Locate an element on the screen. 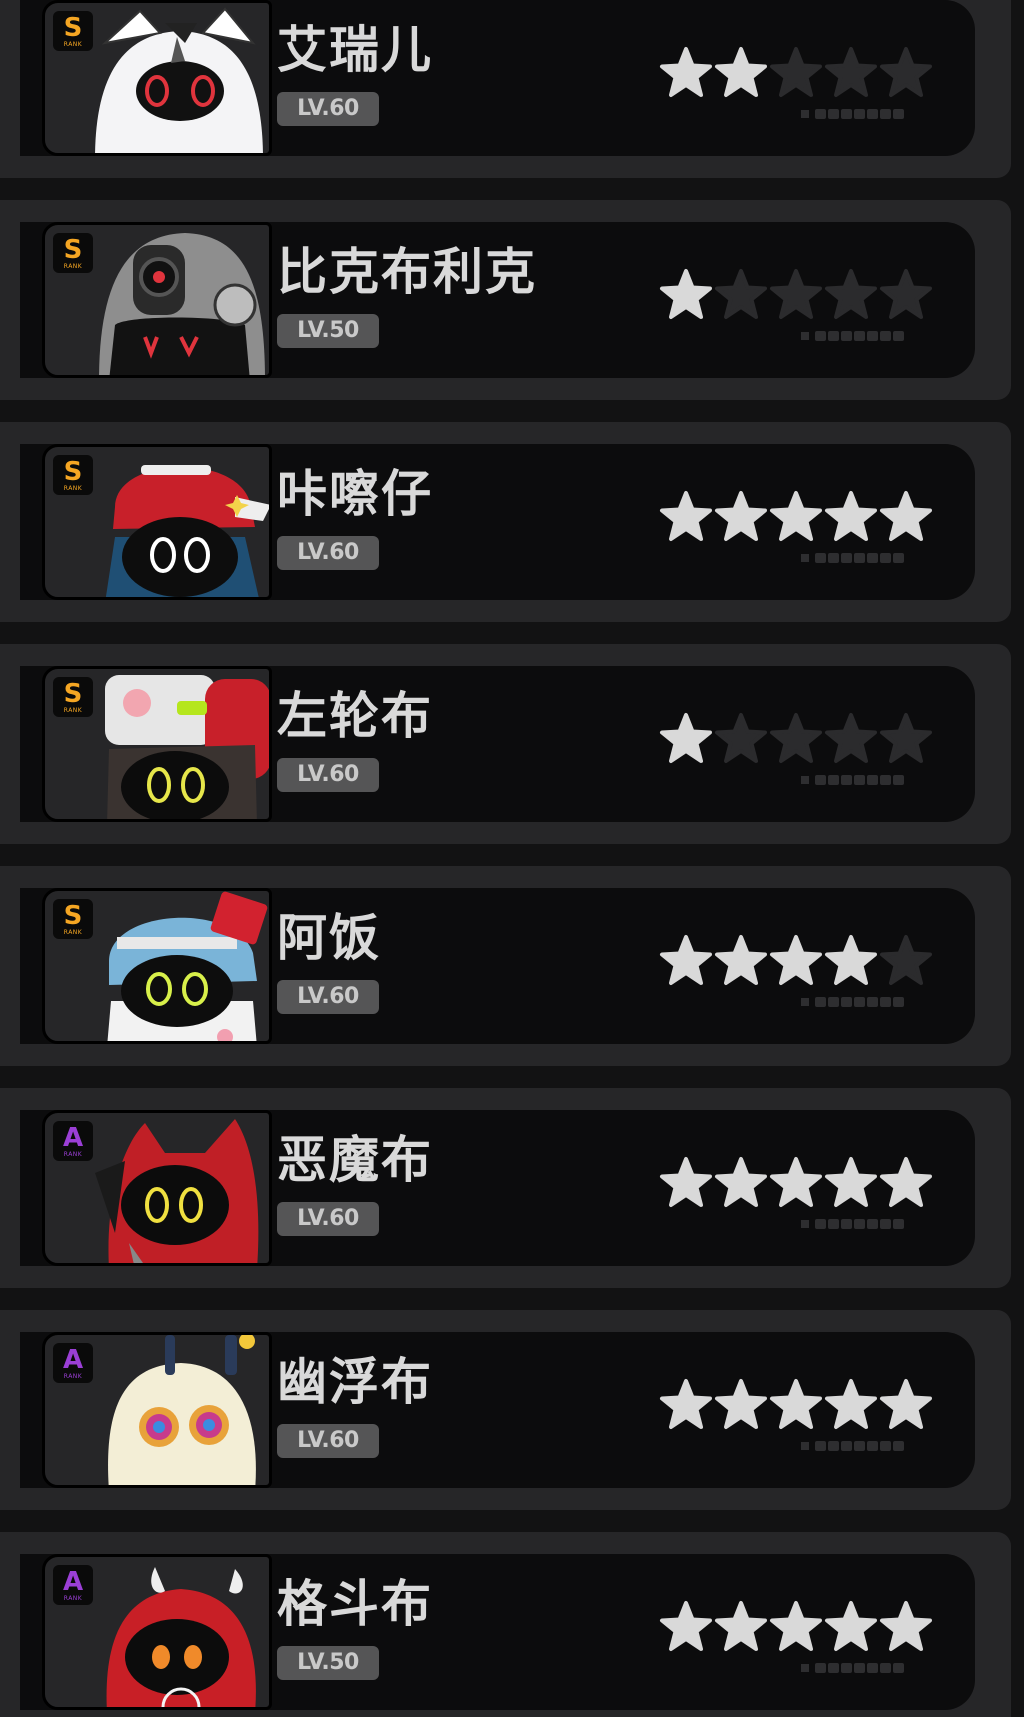  unit-card: S RANK 左轮布 LV.60 is located at coordinates (497, 744).